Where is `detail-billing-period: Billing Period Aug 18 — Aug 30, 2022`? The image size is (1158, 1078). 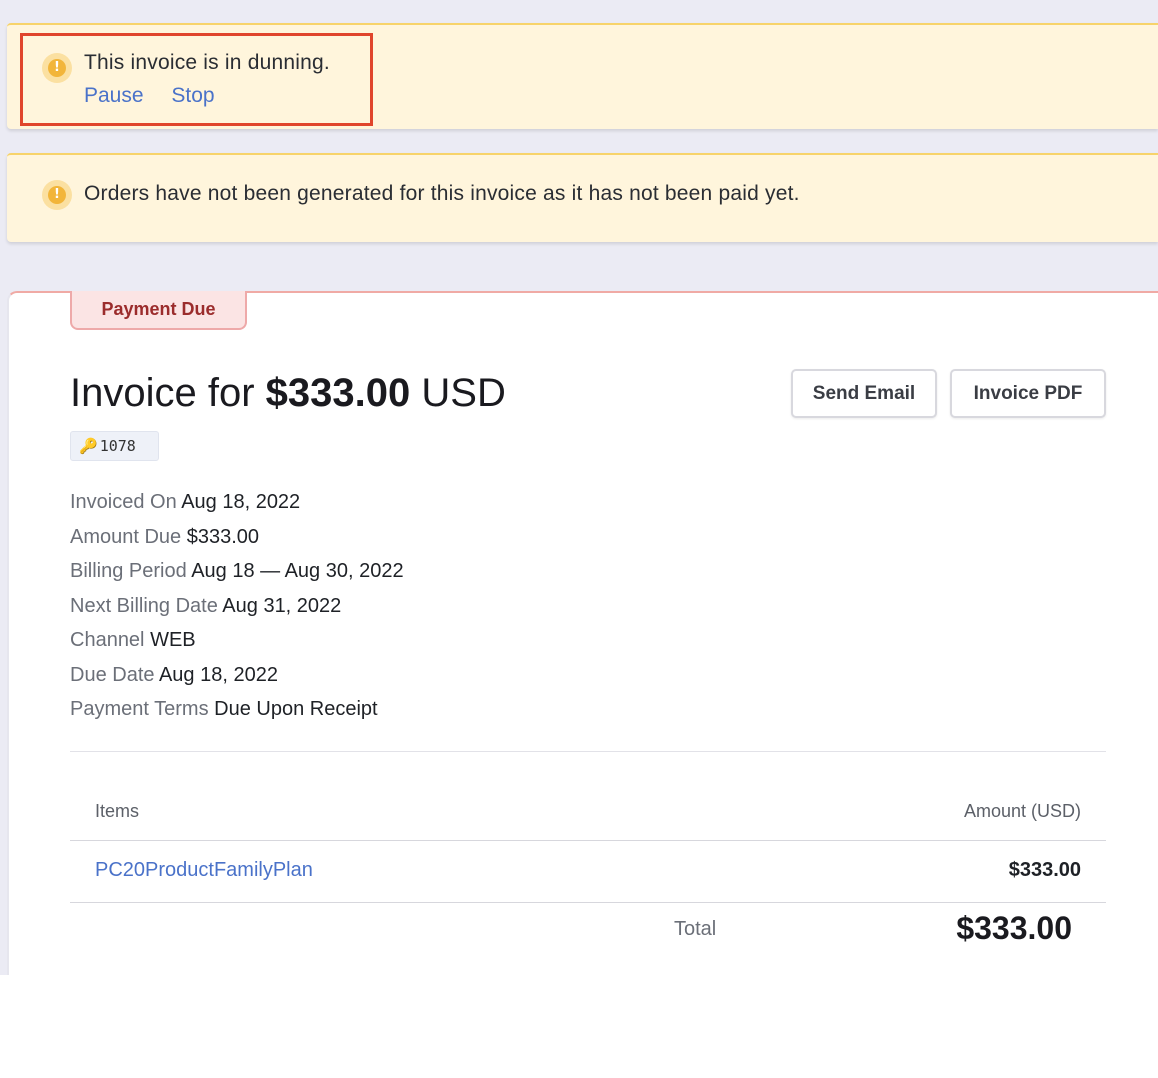
detail-billing-period: Billing Period Aug 18 — Aug 30, 2022 is located at coordinates (237, 571).